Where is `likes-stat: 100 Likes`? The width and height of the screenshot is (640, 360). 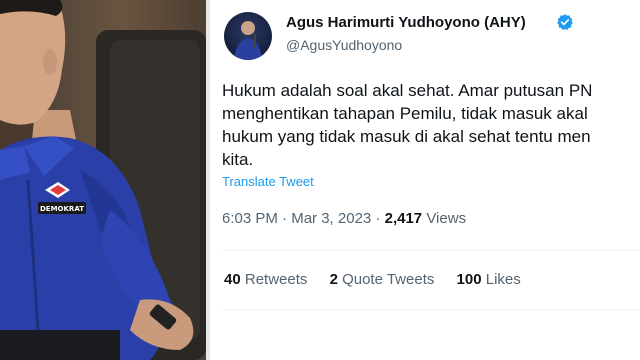 likes-stat: 100 Likes is located at coordinates (489, 279).